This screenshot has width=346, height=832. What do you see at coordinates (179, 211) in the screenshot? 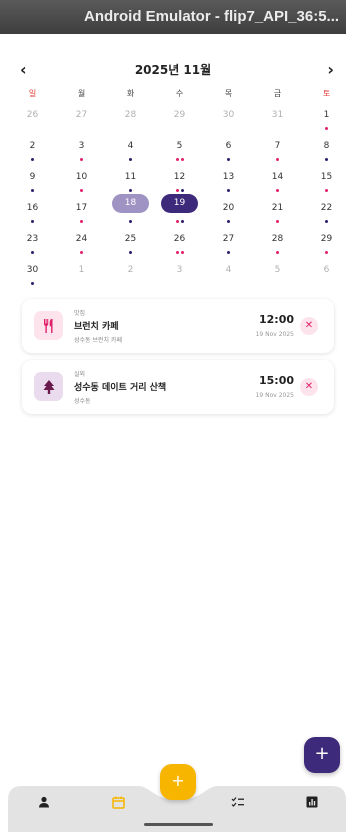
I see `calendar-day-selected: 19` at bounding box center [179, 211].